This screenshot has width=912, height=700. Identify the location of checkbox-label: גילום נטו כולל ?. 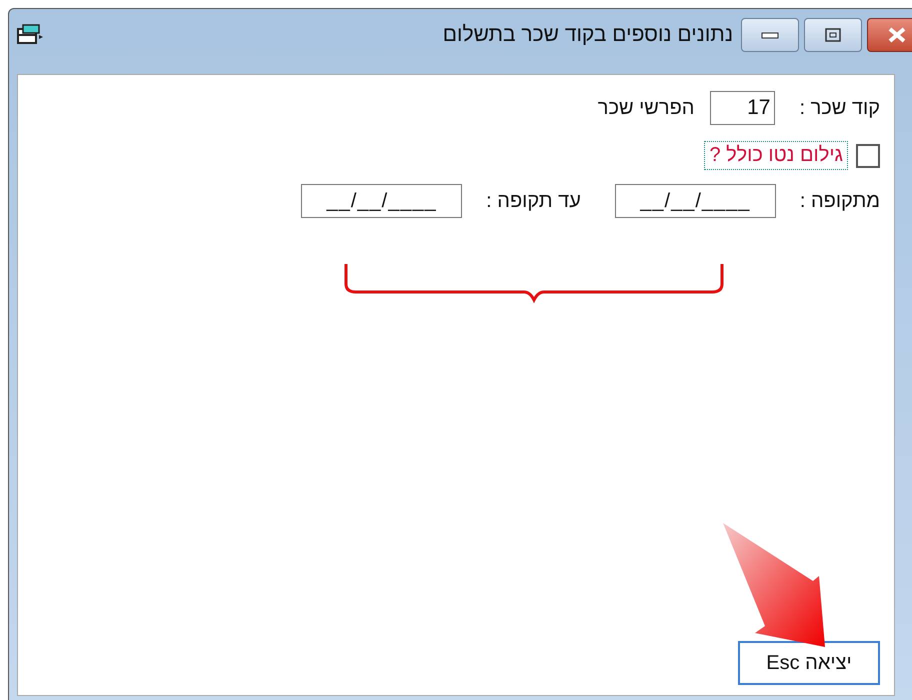
(776, 155).